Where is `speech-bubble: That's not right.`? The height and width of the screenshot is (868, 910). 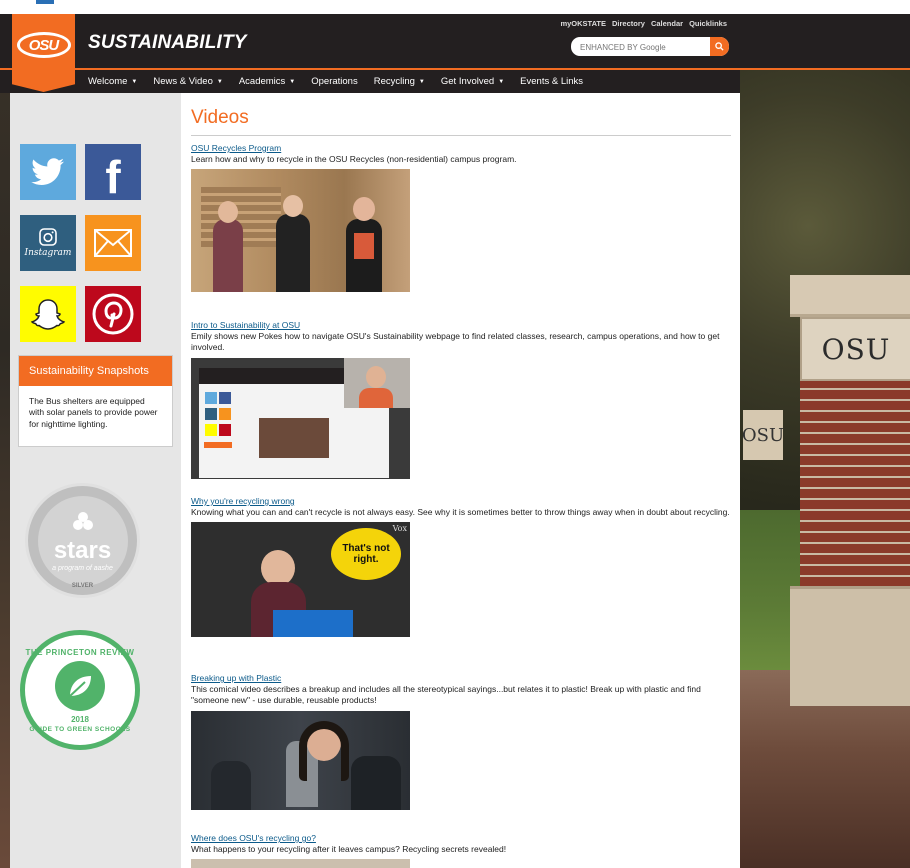 speech-bubble: That's not right. is located at coordinates (366, 554).